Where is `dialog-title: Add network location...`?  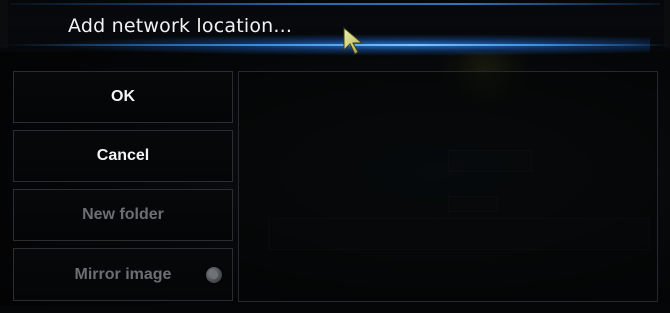
dialog-title: Add network location... is located at coordinates (180, 26).